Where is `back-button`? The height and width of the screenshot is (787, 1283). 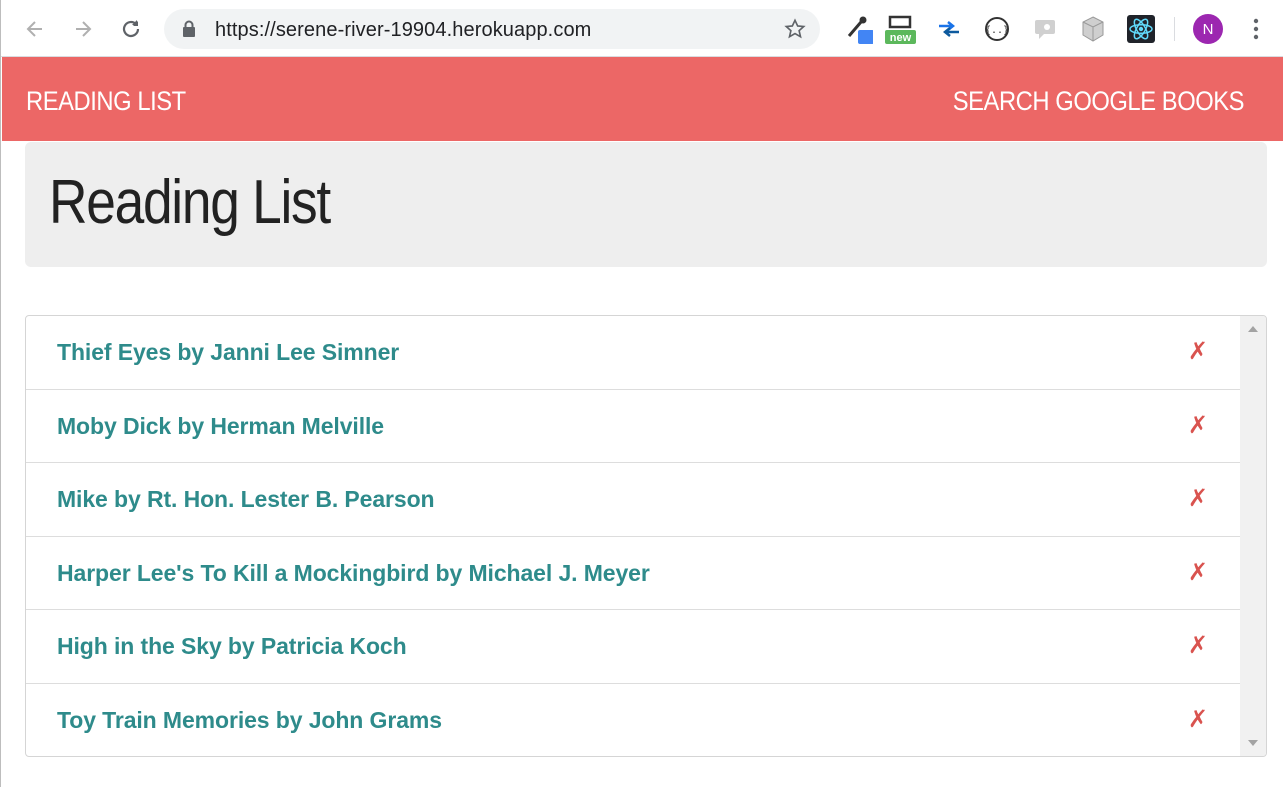 back-button is located at coordinates (35, 29).